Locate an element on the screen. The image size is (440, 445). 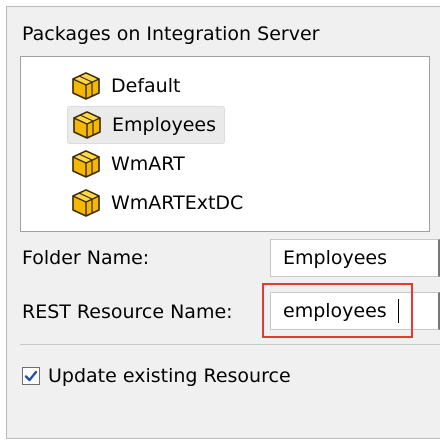
checkmark-icon is located at coordinates (31, 376).